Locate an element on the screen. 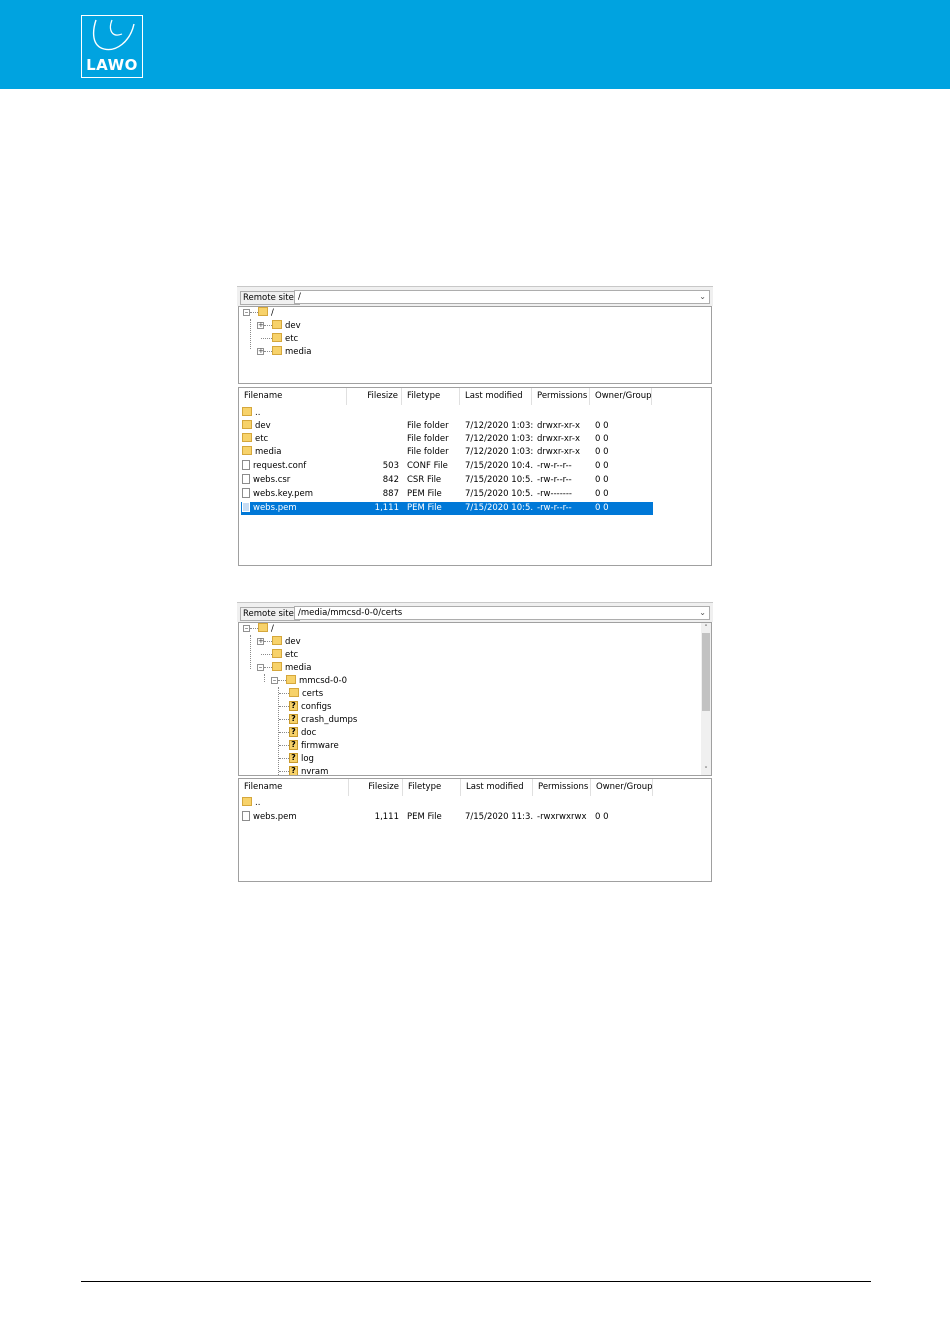 Image resolution: width=950 pixels, height=1344 pixels. file-size: 887 is located at coordinates (390, 494).